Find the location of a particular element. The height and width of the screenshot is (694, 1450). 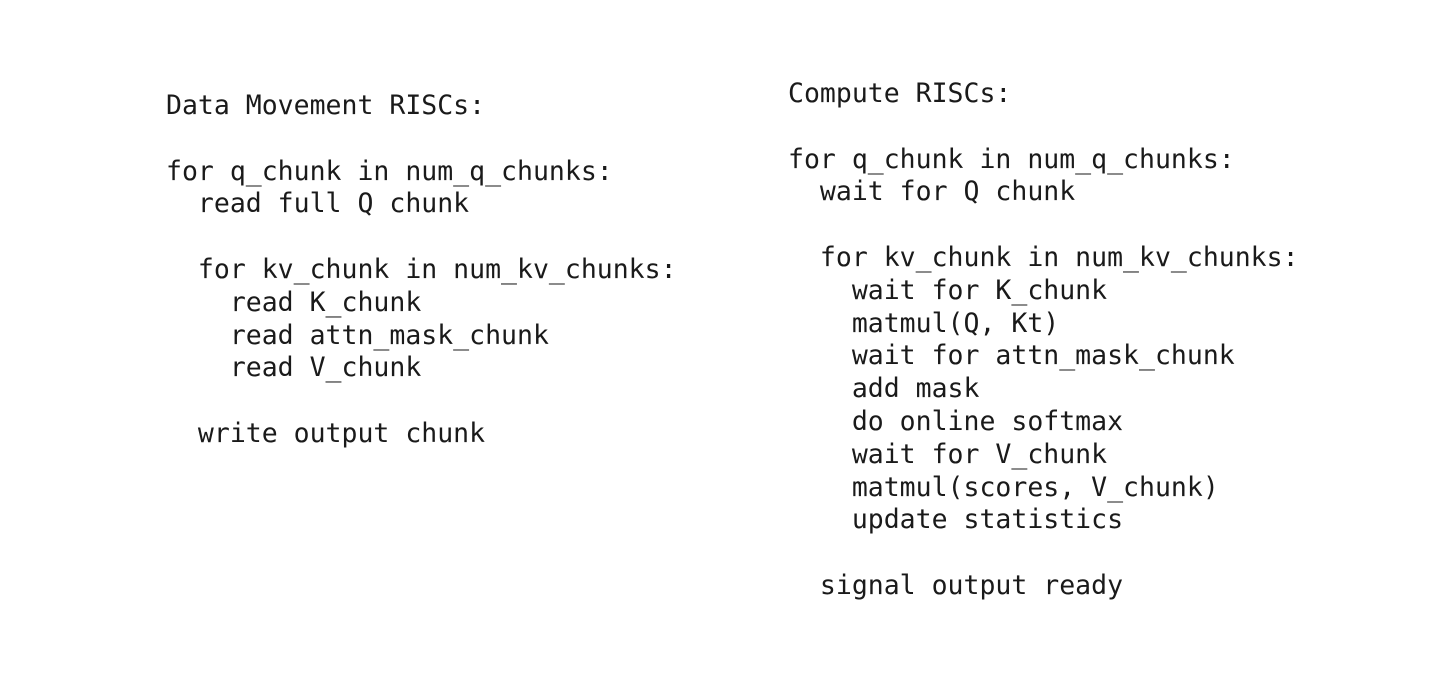

code-line: add mask is located at coordinates (884, 389).